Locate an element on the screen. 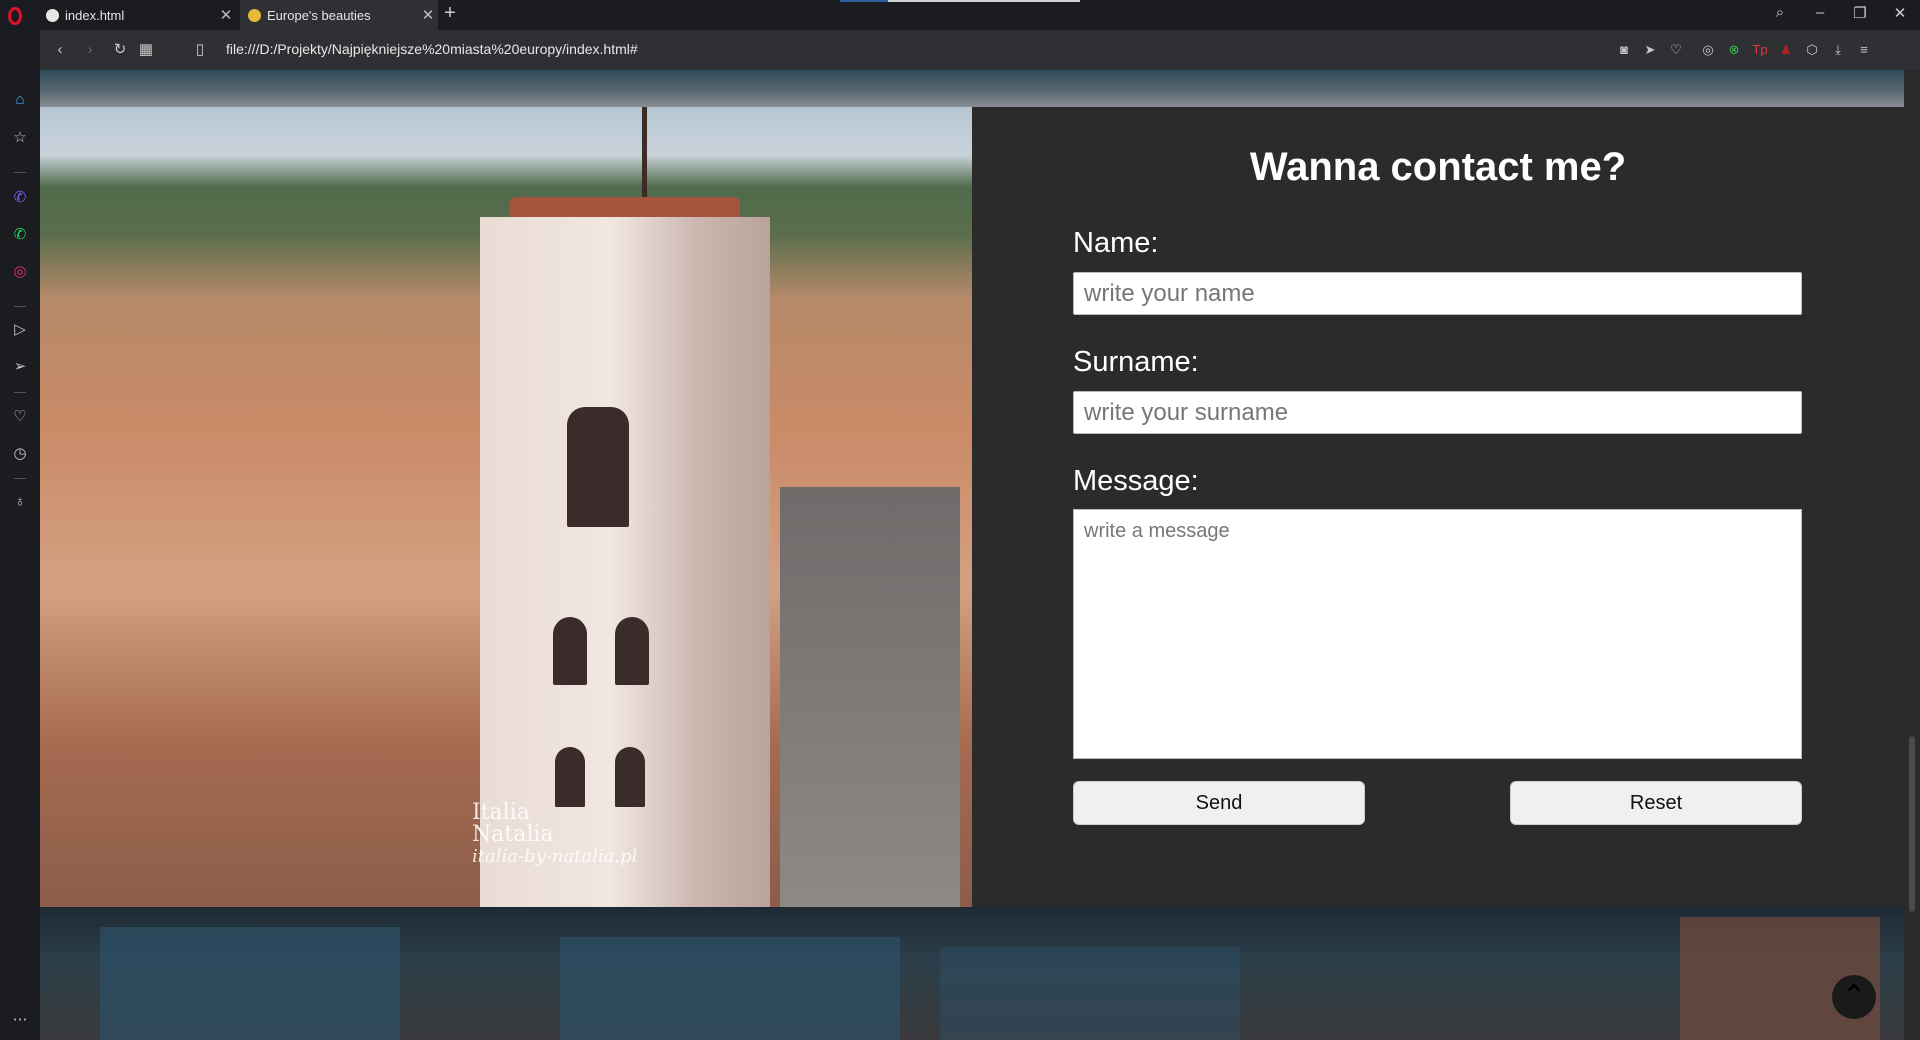 This screenshot has width=1920, height=1040. scrollbar-thumb is located at coordinates (1912, 824).